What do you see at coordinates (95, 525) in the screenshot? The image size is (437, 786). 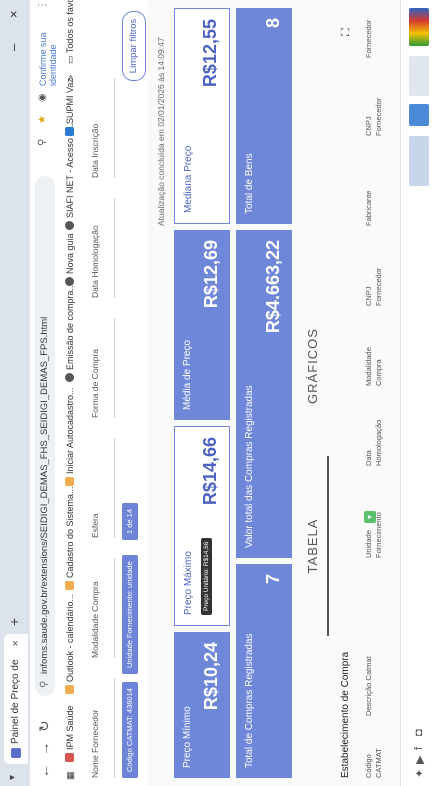 I see `filter-esfera: Esfera` at bounding box center [95, 525].